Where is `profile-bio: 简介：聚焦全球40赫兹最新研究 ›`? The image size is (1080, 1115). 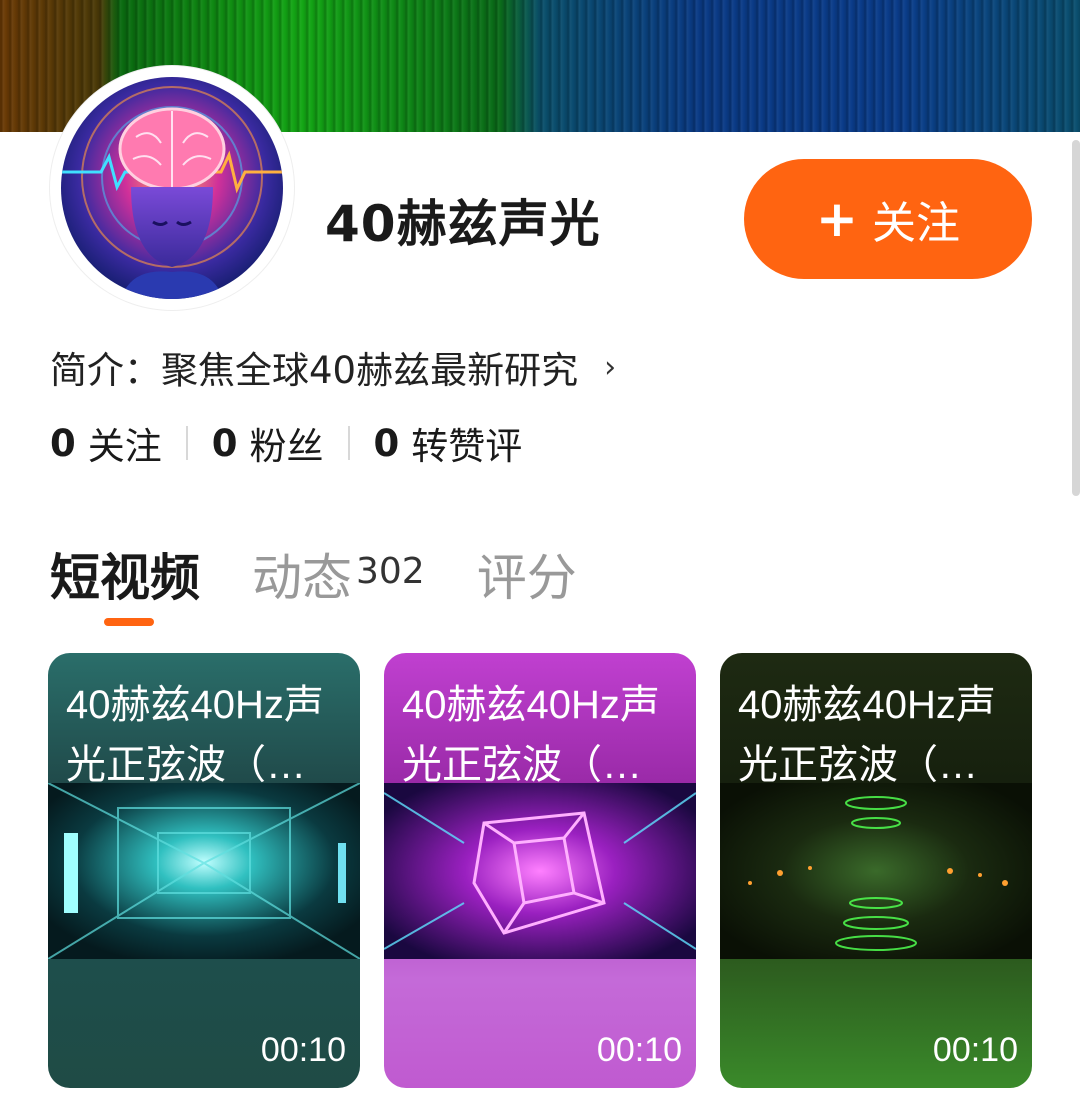
profile-bio: 简介：聚焦全球40赫兹最新研究 › is located at coordinates (333, 367).